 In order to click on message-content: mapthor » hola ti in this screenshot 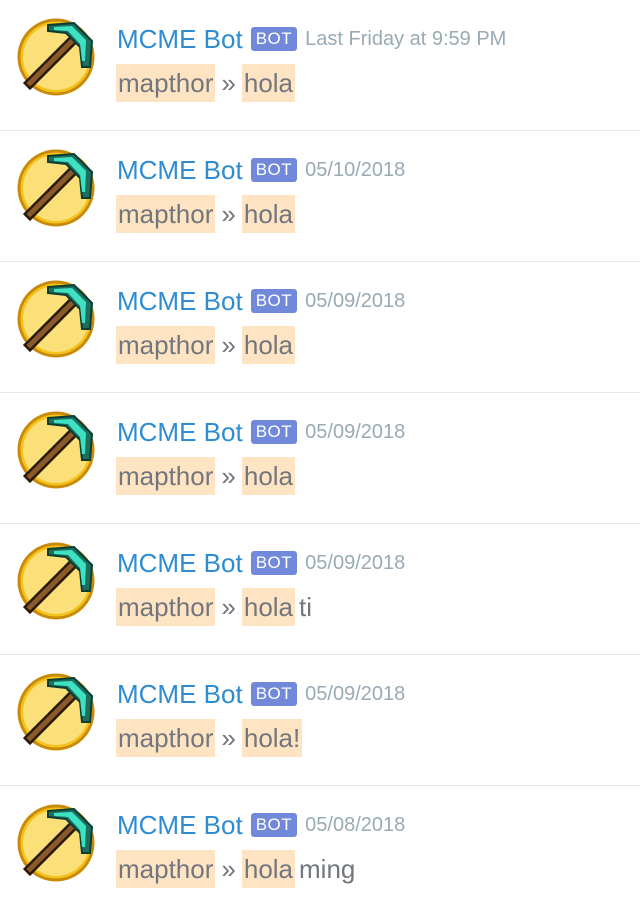, I will do `click(214, 607)`.